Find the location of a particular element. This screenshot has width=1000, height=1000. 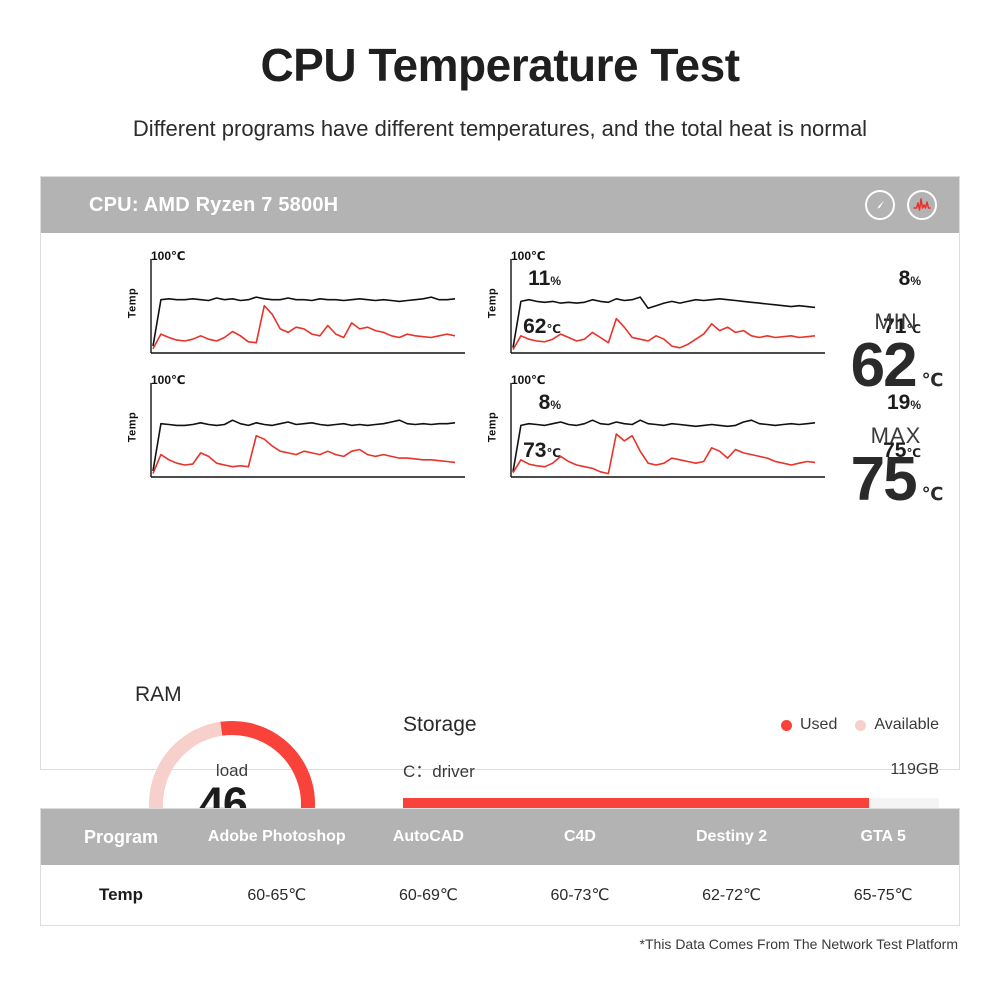

table-header-cell-program: Program is located at coordinates (121, 837).